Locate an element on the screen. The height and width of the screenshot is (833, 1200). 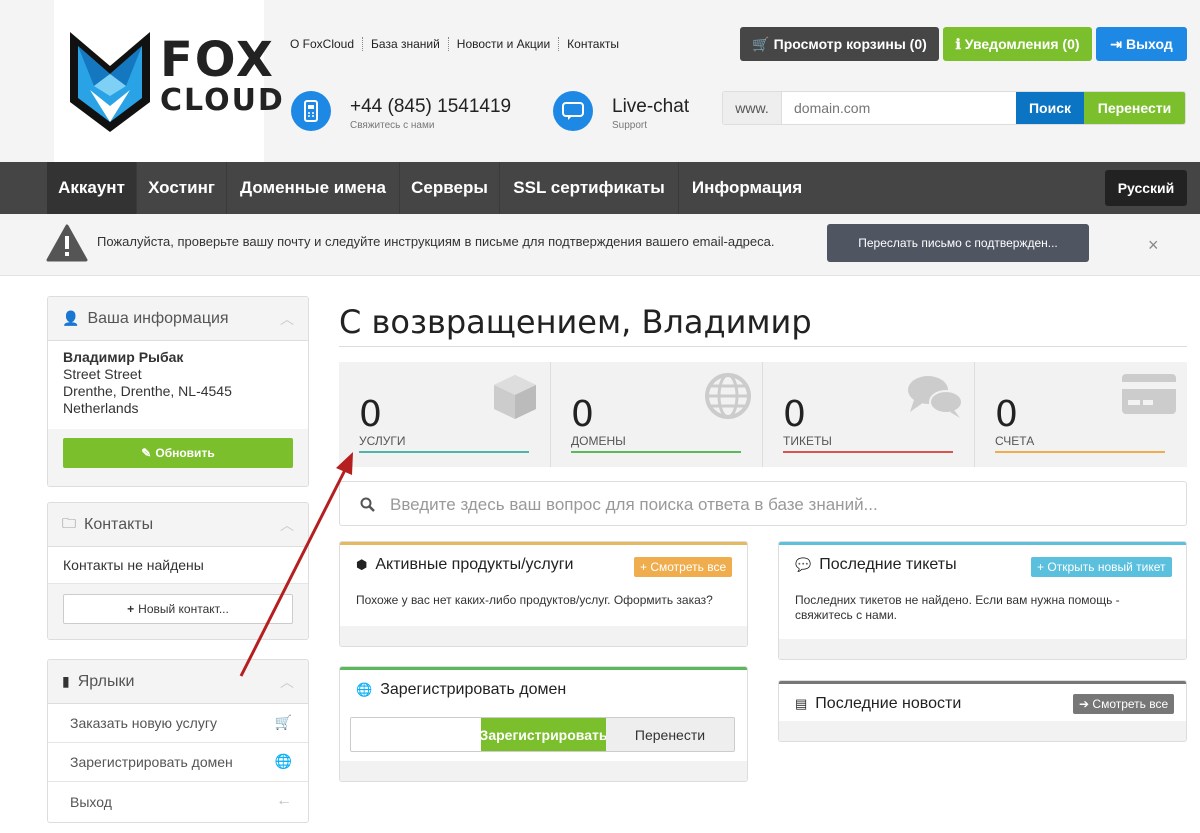
nav-domains: Доменные имена is located at coordinates (313, 188).